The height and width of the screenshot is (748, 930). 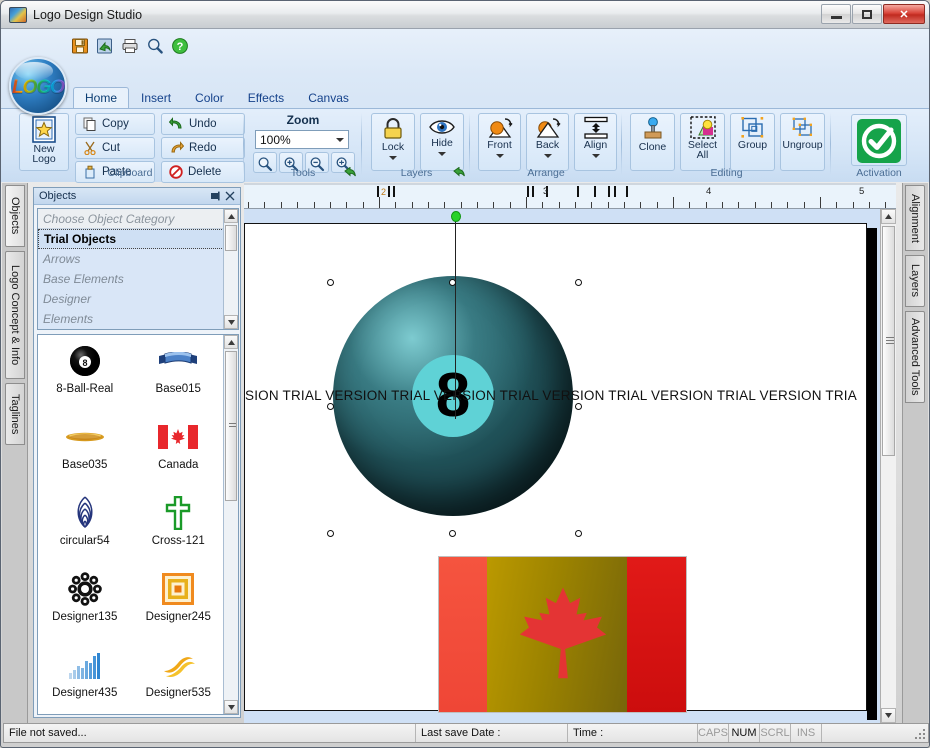 I want to click on select-all-button: Select All, so click(x=702, y=142).